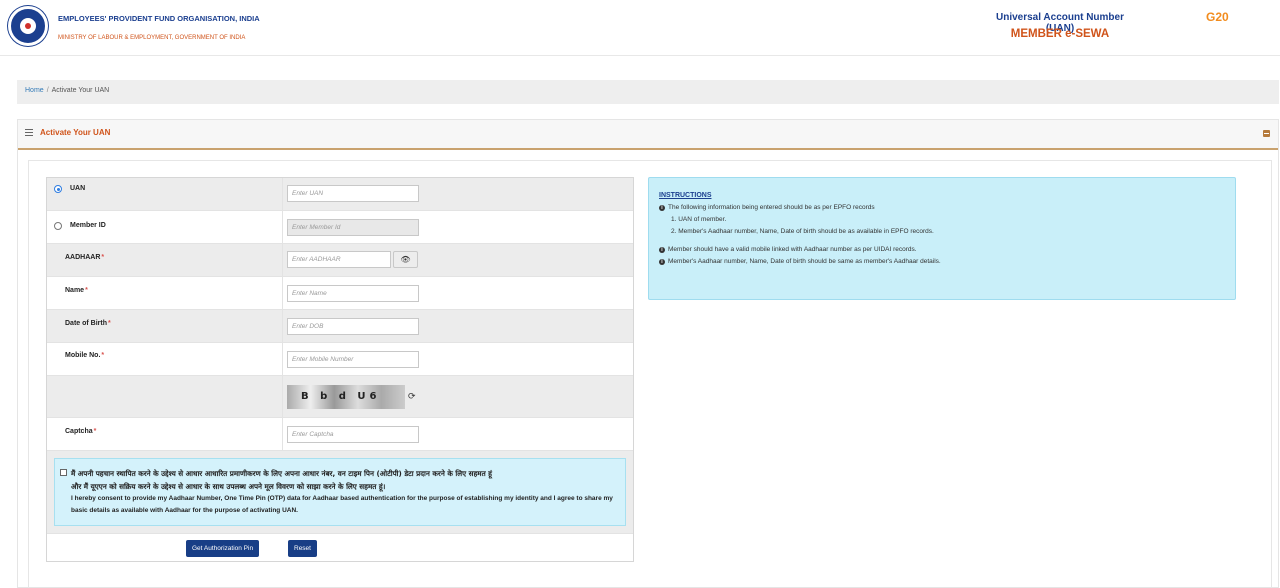 This screenshot has height=588, width=1280. I want to click on refresh-captcha-icon: ⟳, so click(412, 396).